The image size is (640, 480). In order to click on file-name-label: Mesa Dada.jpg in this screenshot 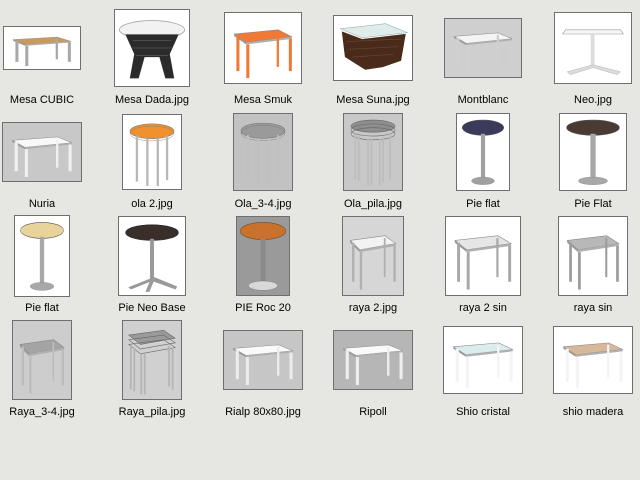, I will do `click(152, 100)`.